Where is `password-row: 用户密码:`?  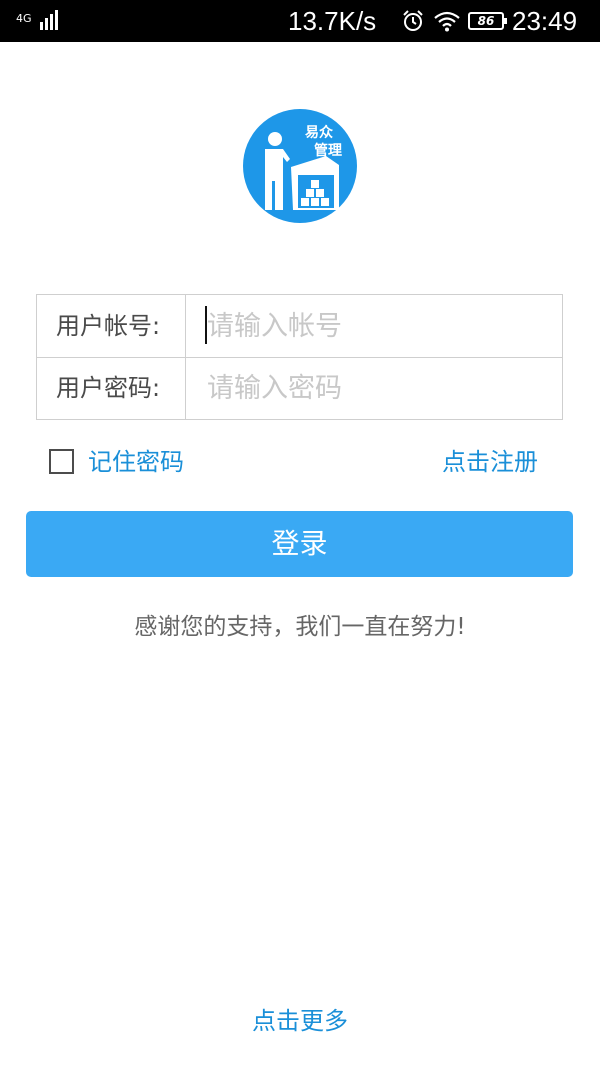 password-row: 用户密码: is located at coordinates (299, 388).